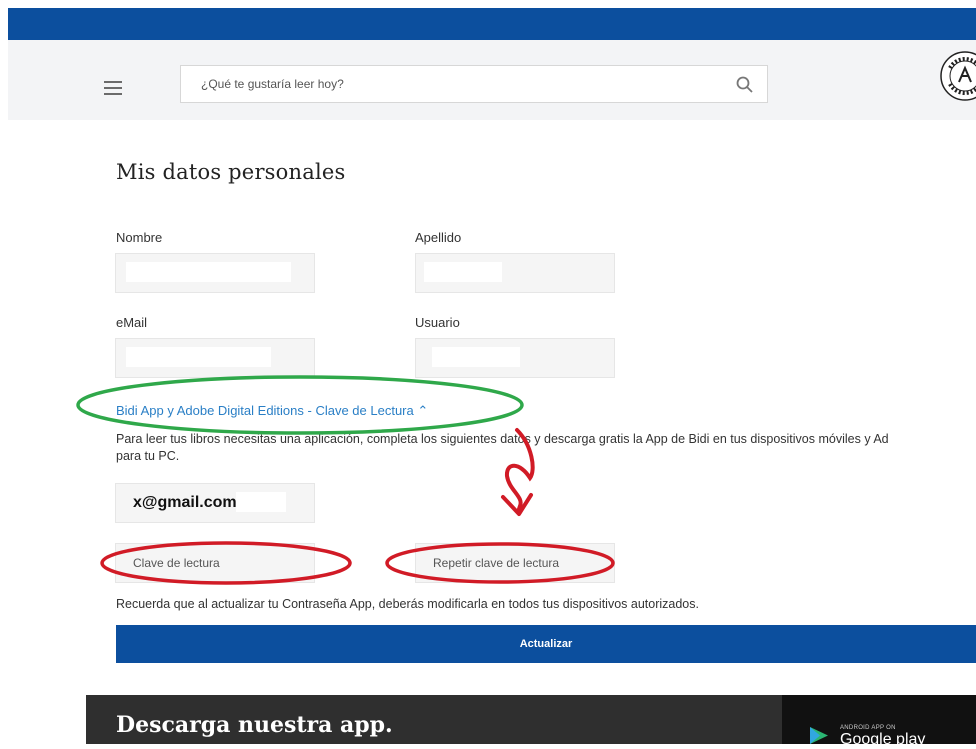 This screenshot has height=749, width=976. What do you see at coordinates (883, 739) in the screenshot?
I see `store-big-text: Google play` at bounding box center [883, 739].